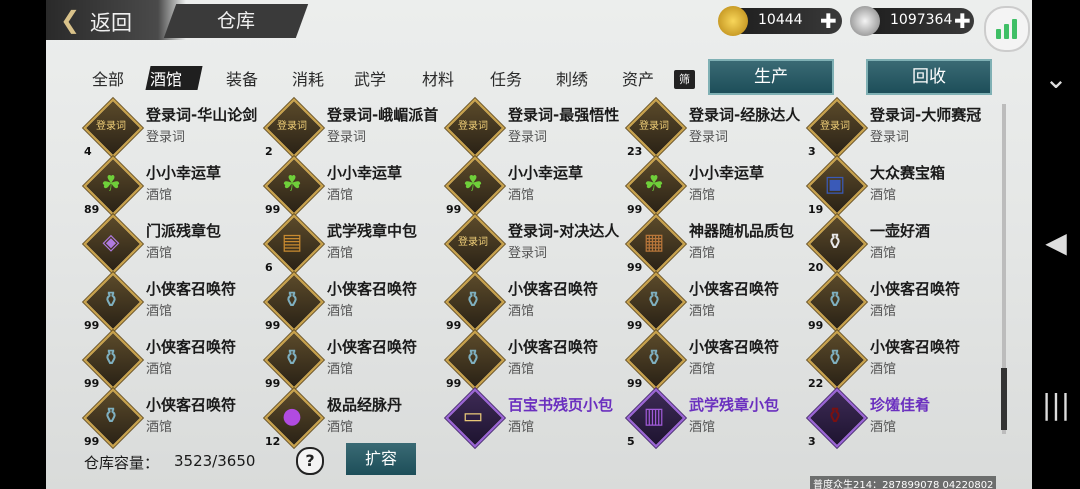 The width and height of the screenshot is (1080, 489). I want to click on silver-value: 1097364, so click(921, 20).